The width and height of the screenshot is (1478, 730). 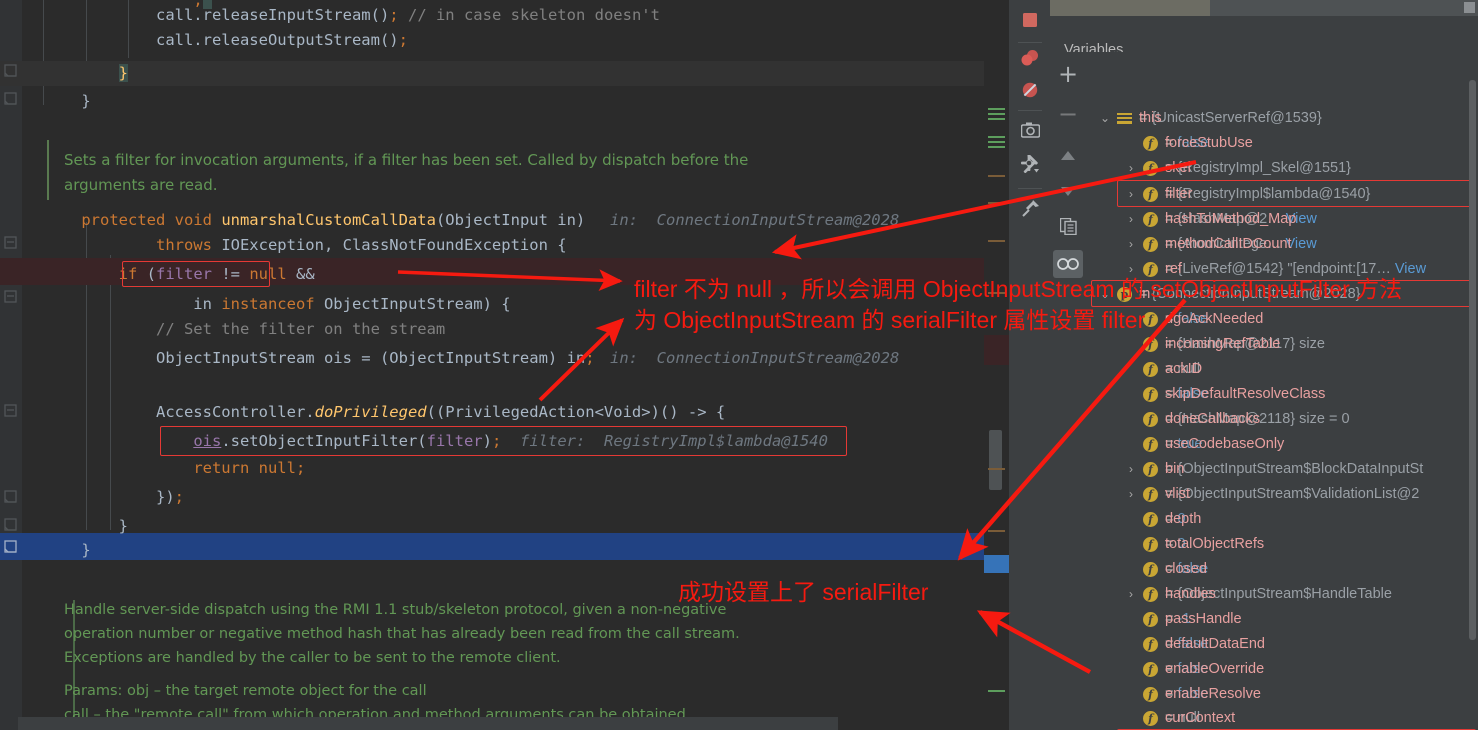 What do you see at coordinates (1130, 8) in the screenshot?
I see `debug-tab-active` at bounding box center [1130, 8].